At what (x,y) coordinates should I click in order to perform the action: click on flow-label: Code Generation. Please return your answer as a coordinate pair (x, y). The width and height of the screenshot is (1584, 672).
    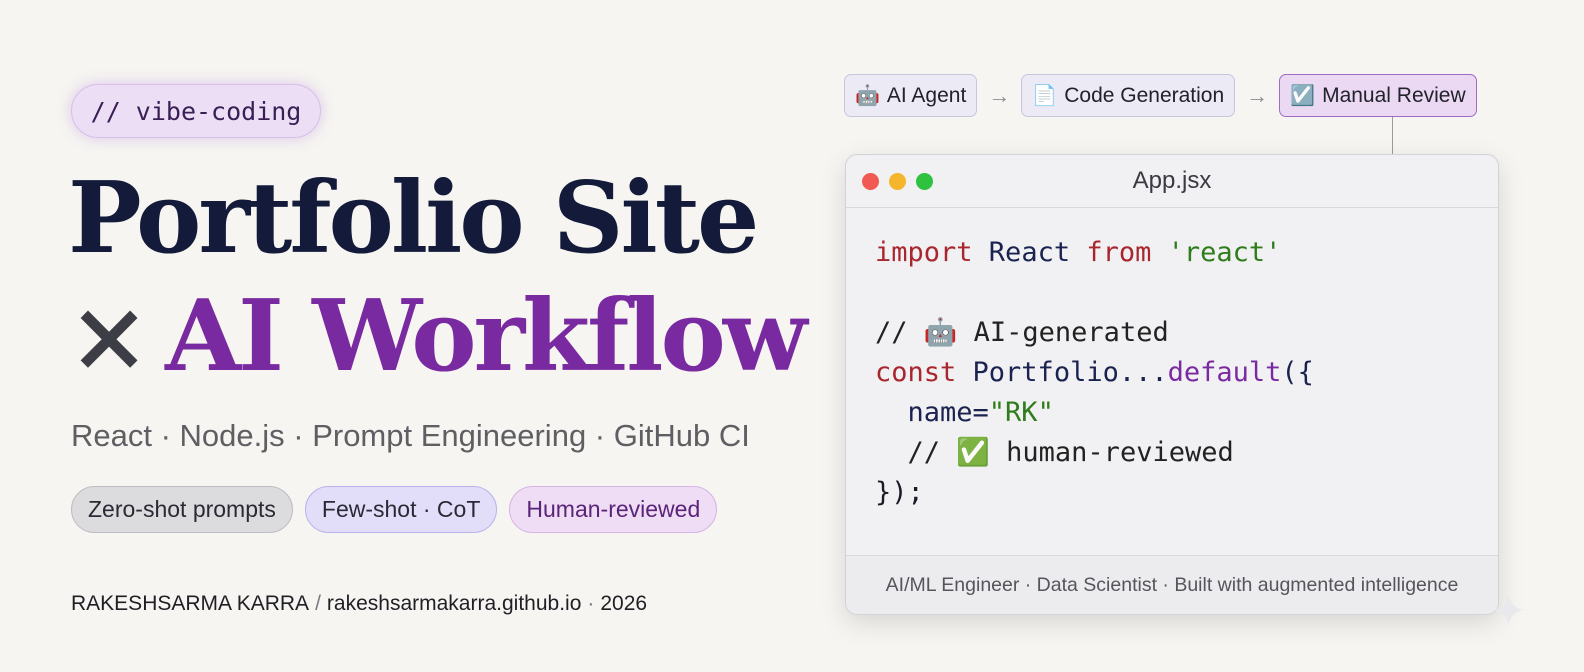
    Looking at the image, I should click on (1144, 95).